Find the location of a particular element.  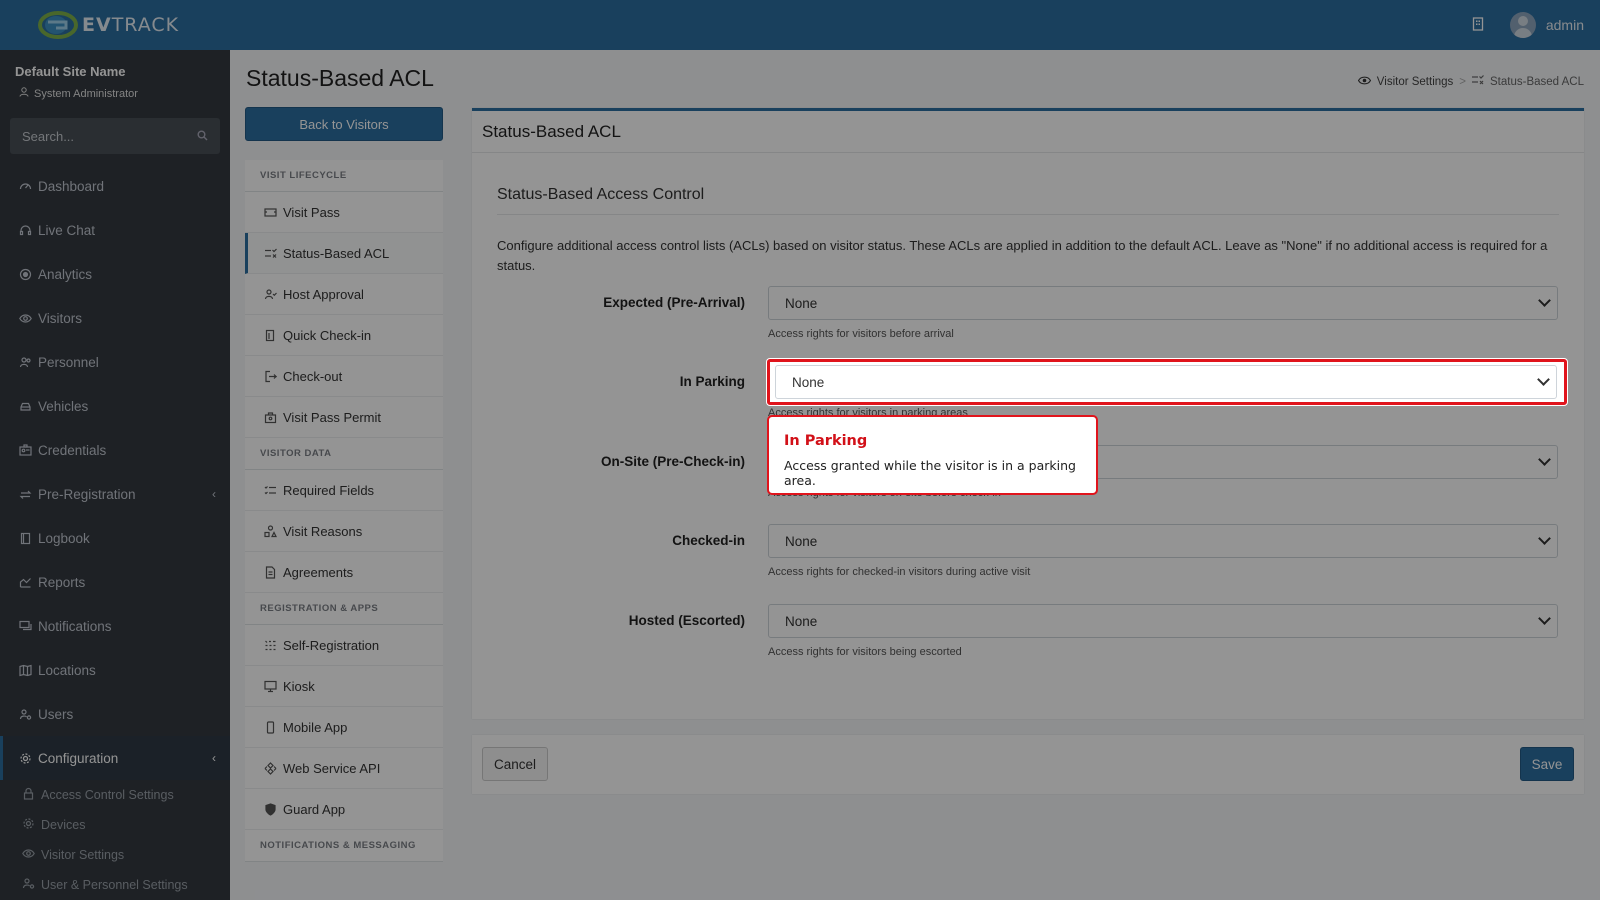

sidebar-item-pre-registration: Pre-Registration ‹ is located at coordinates (115, 494).